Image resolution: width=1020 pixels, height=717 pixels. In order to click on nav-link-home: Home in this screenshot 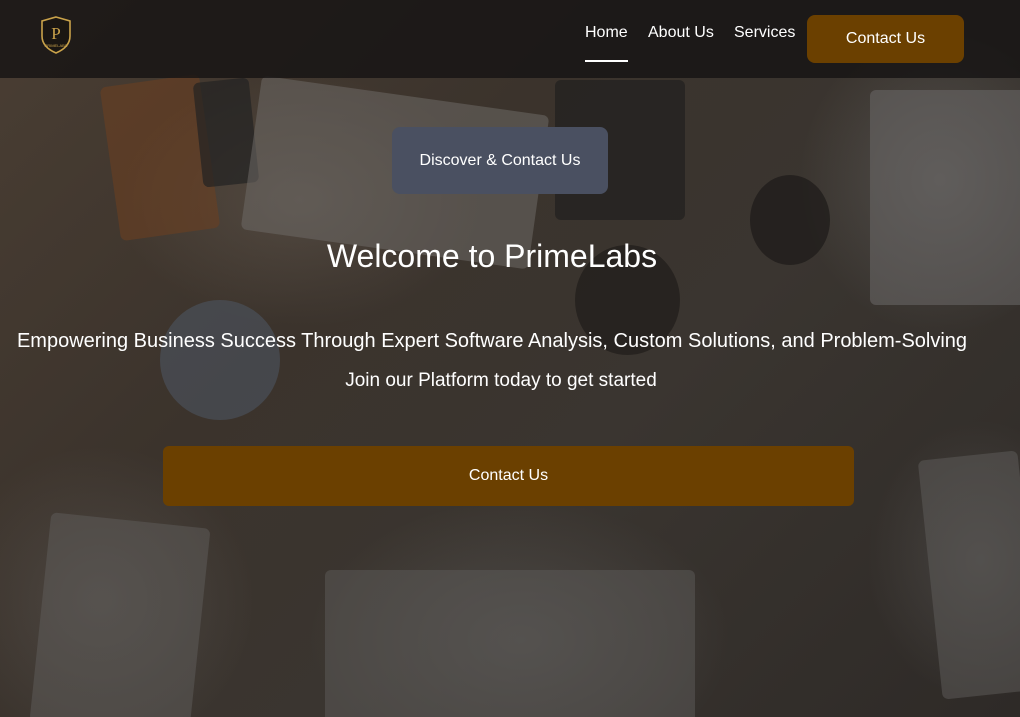, I will do `click(606, 33)`.